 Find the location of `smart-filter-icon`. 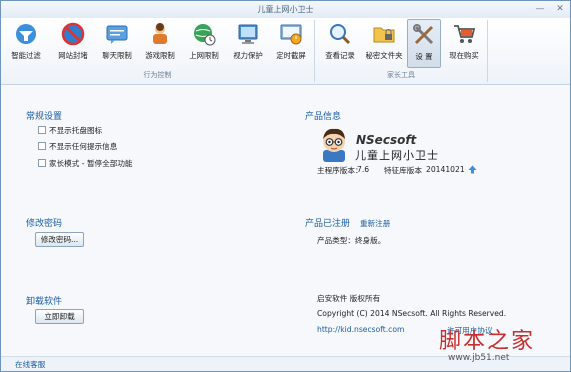

smart-filter-icon is located at coordinates (26, 34).